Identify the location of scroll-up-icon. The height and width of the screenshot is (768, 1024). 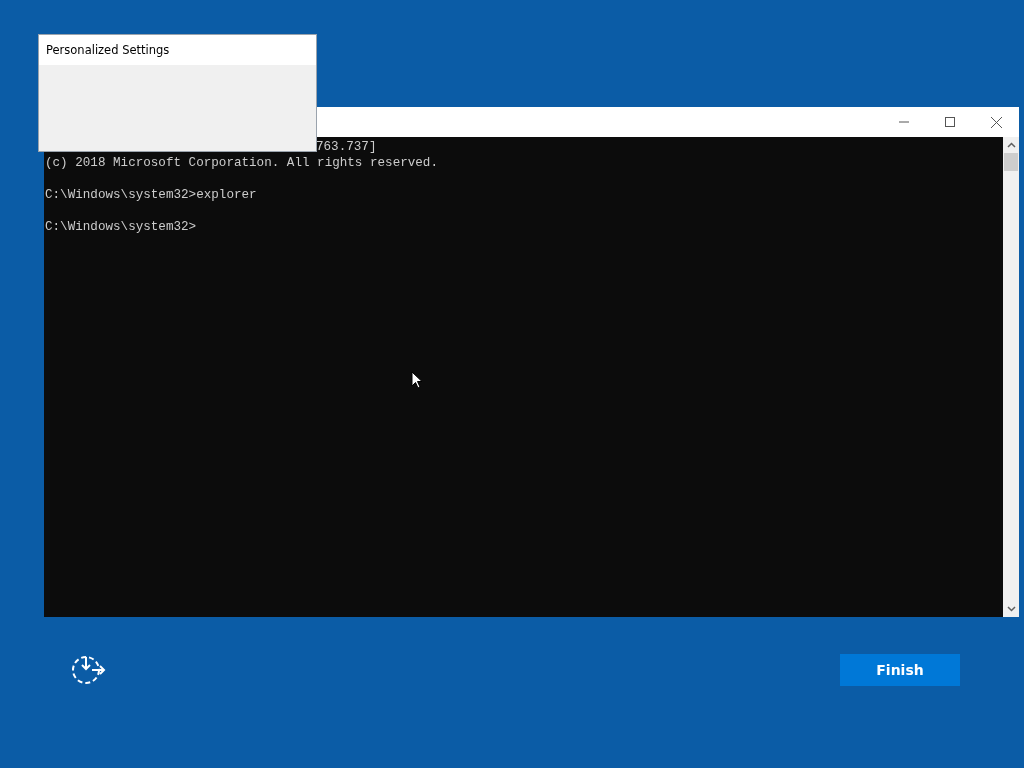
(1011, 145).